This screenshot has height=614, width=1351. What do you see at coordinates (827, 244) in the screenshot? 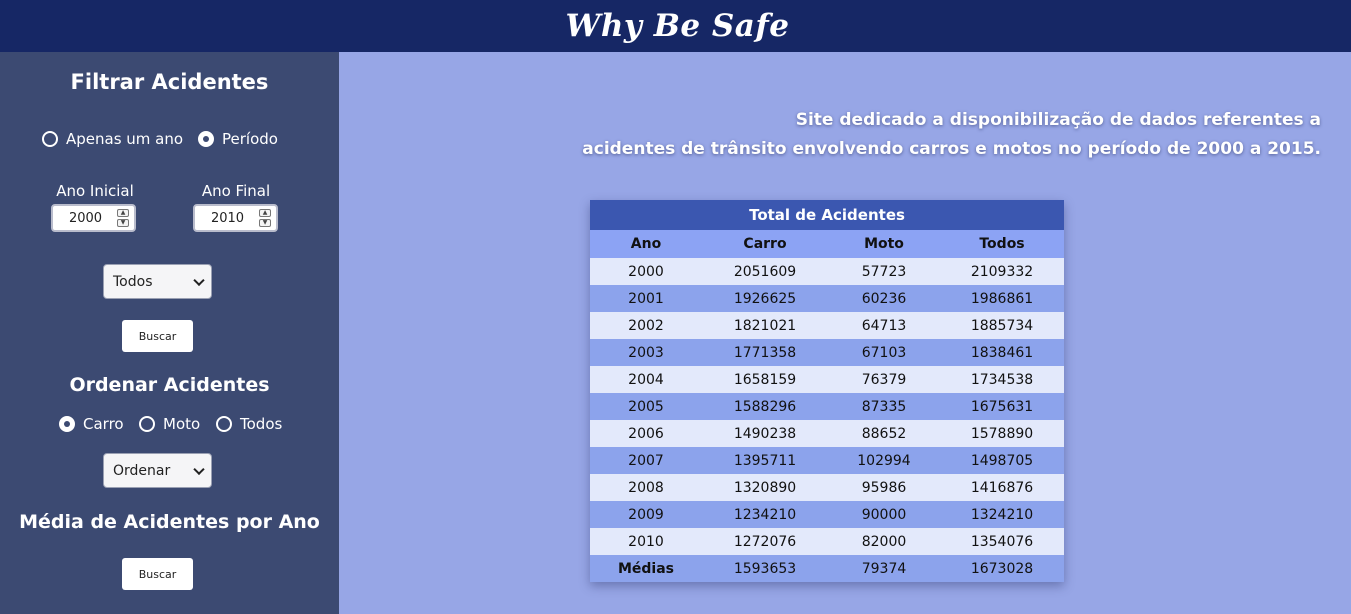
I see `table-header-row: Ano Carro Moto Todos` at bounding box center [827, 244].